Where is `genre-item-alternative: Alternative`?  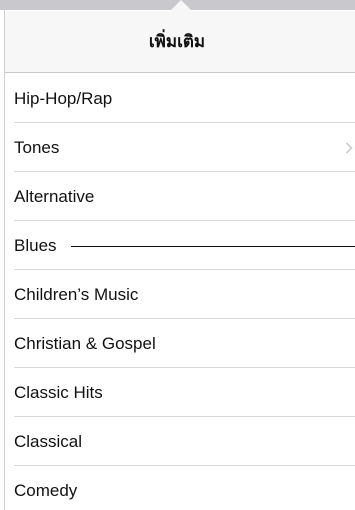
genre-item-alternative: Alternative is located at coordinates (180, 196).